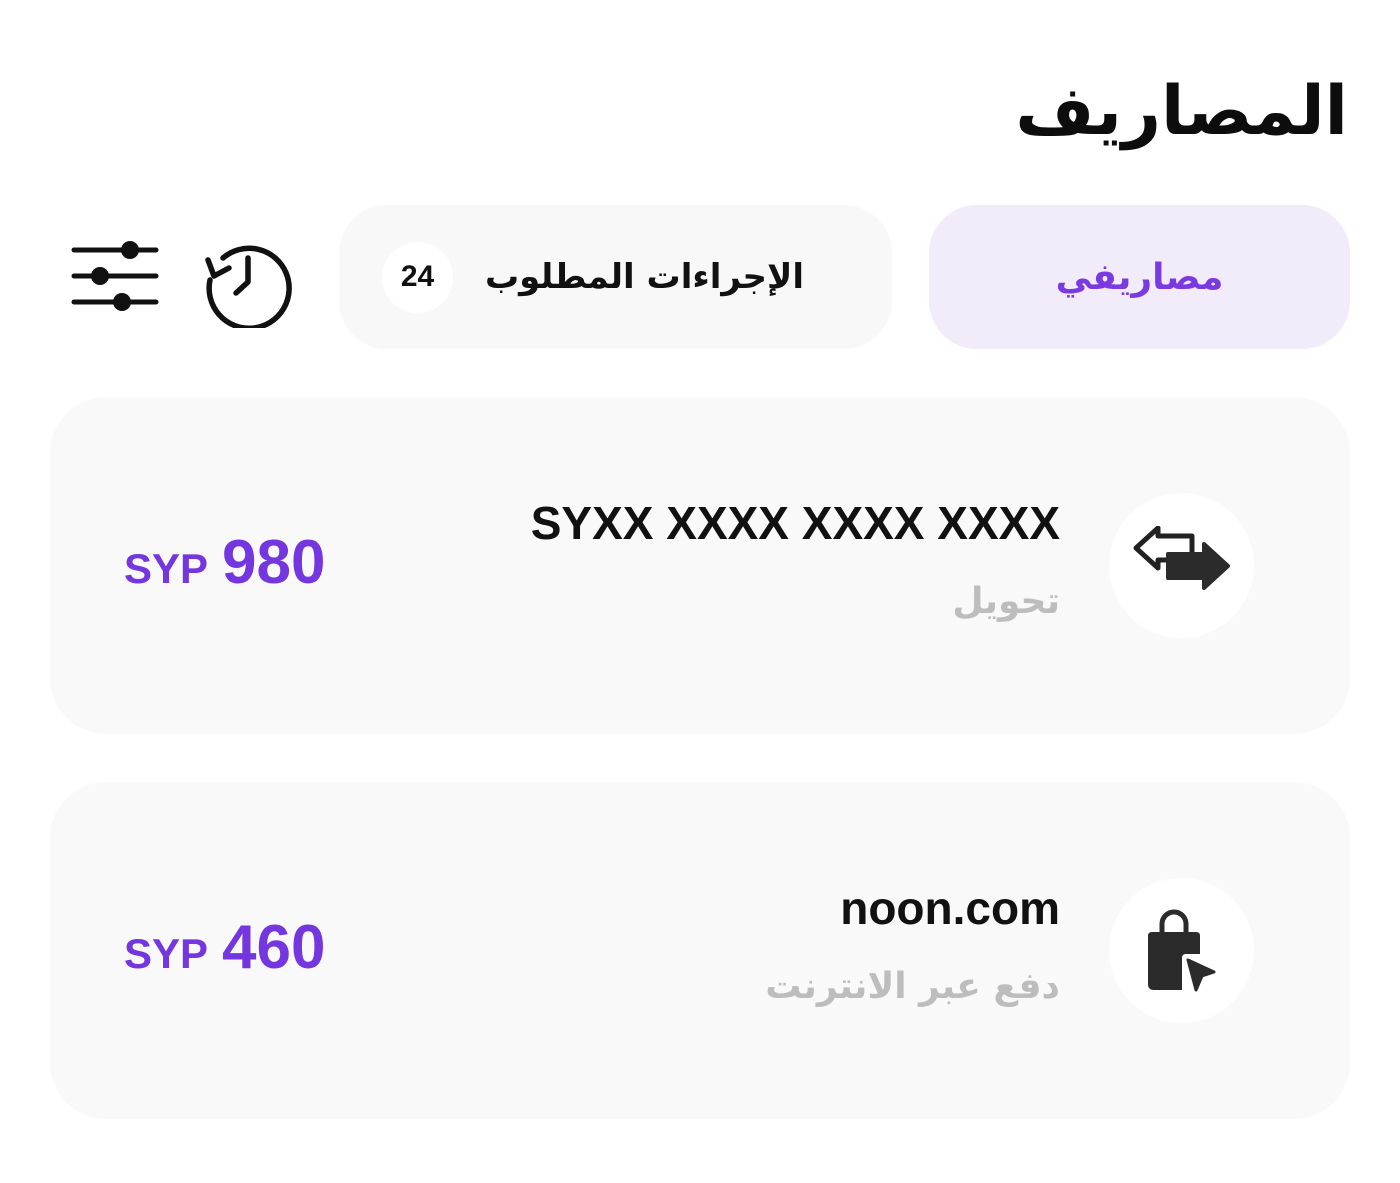 Image resolution: width=1400 pixels, height=1183 pixels. I want to click on count-badge: 24, so click(417, 277).